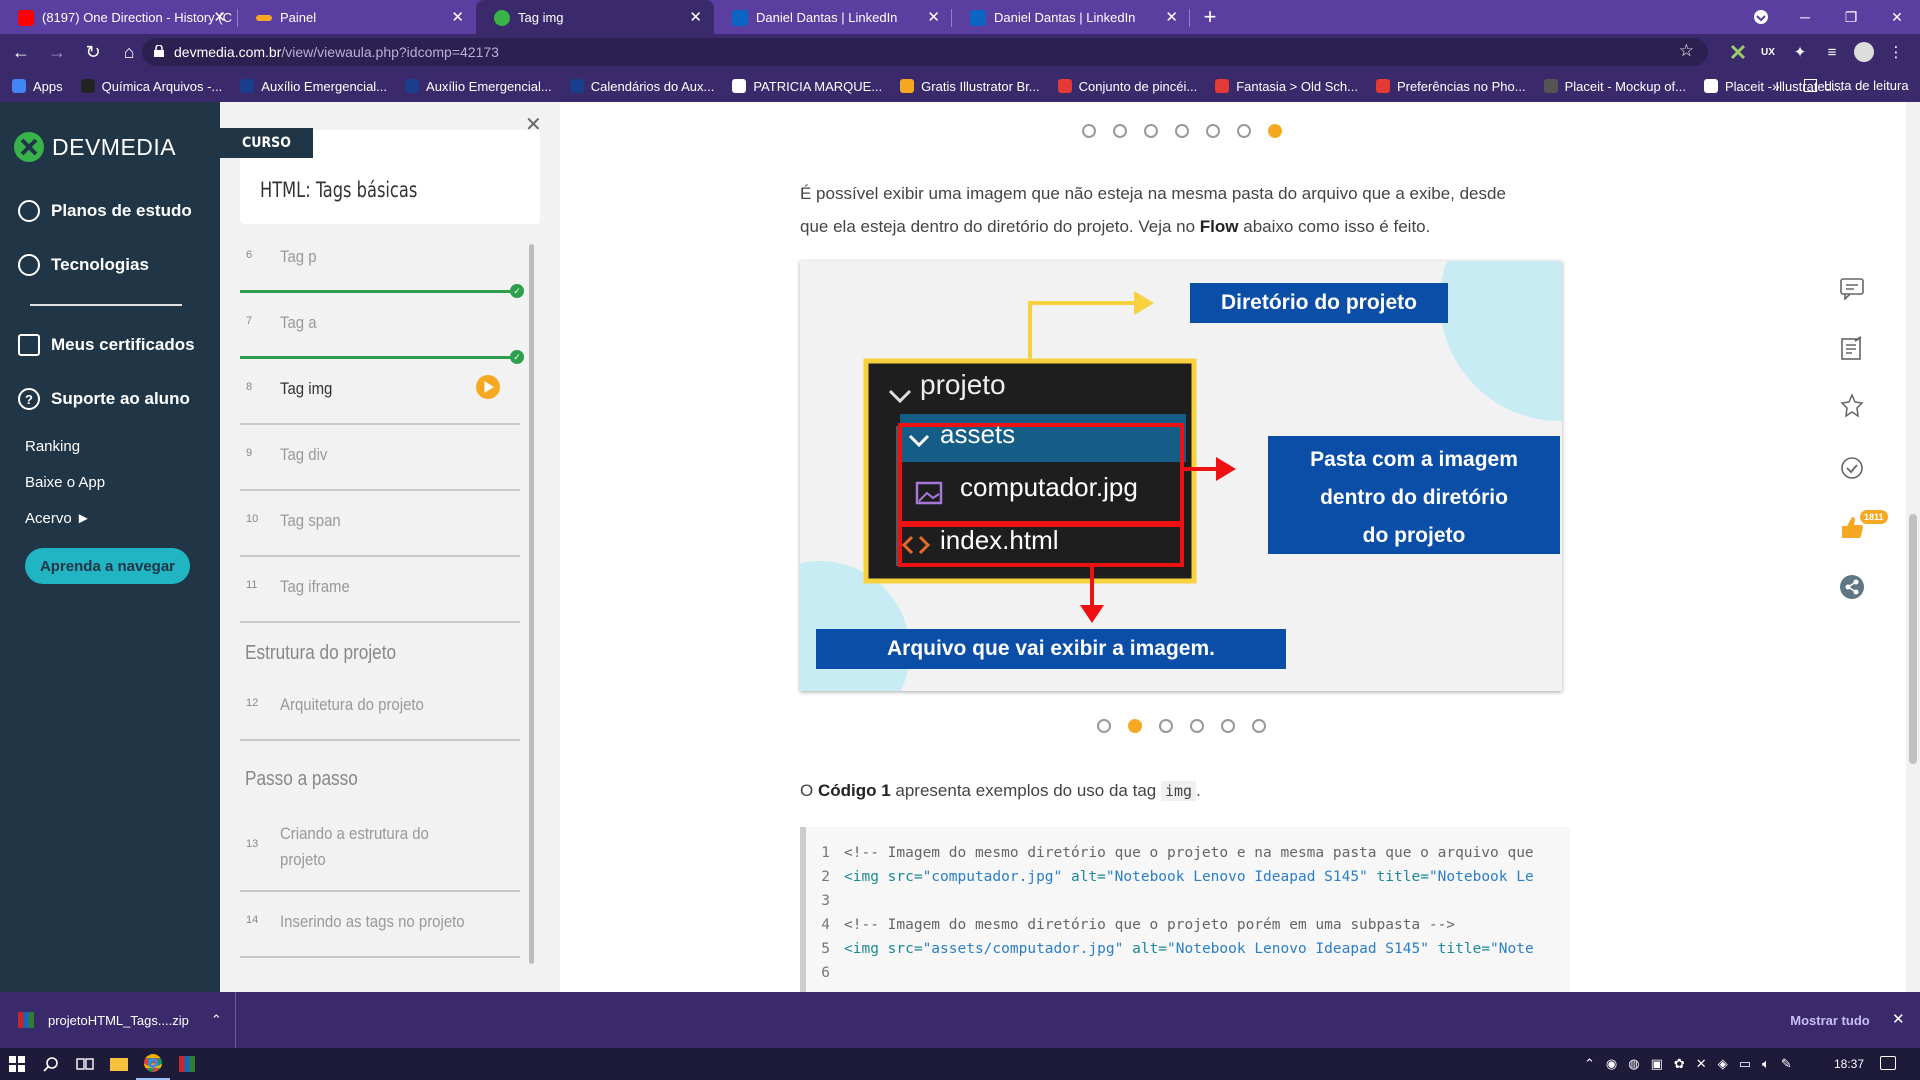  Describe the element at coordinates (105, 211) in the screenshot. I see `nav-planos-de-estudo: Planos de estudo` at that location.